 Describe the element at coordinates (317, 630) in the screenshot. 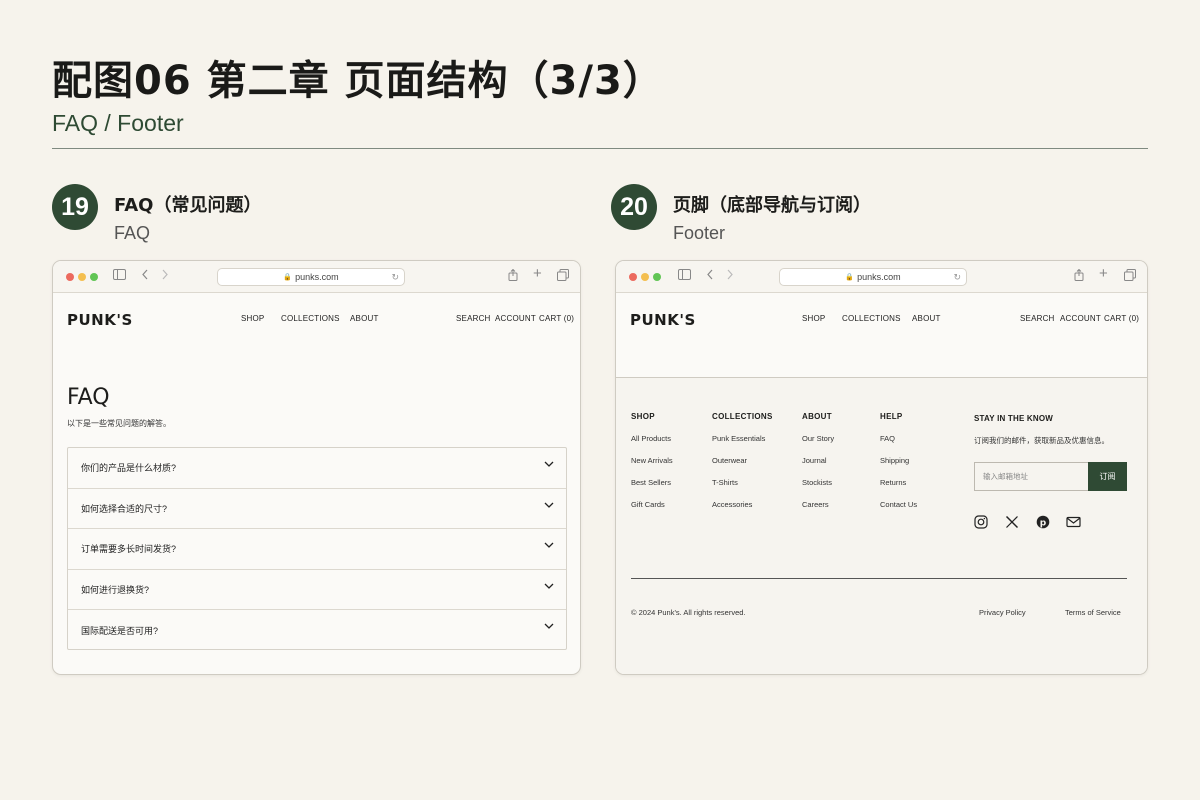

I see `faq-item: 国际配送是否可用?` at that location.